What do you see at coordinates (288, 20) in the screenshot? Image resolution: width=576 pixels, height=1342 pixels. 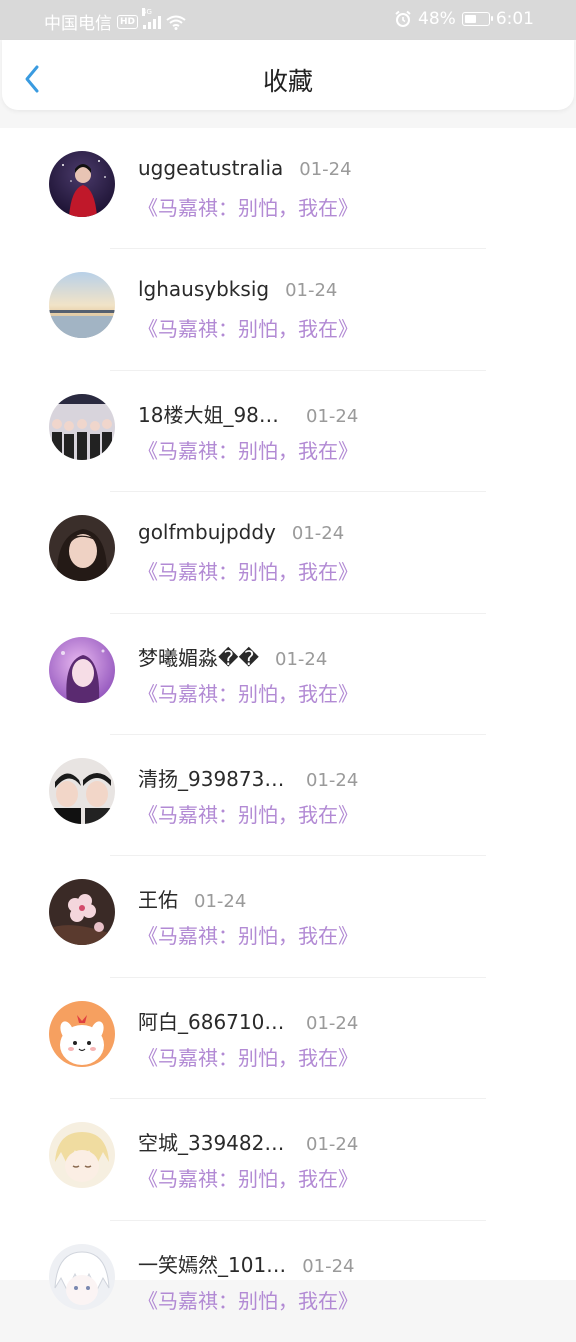 I see `status-bar: 中国电信 HD 4G 48% 6:01` at bounding box center [288, 20].